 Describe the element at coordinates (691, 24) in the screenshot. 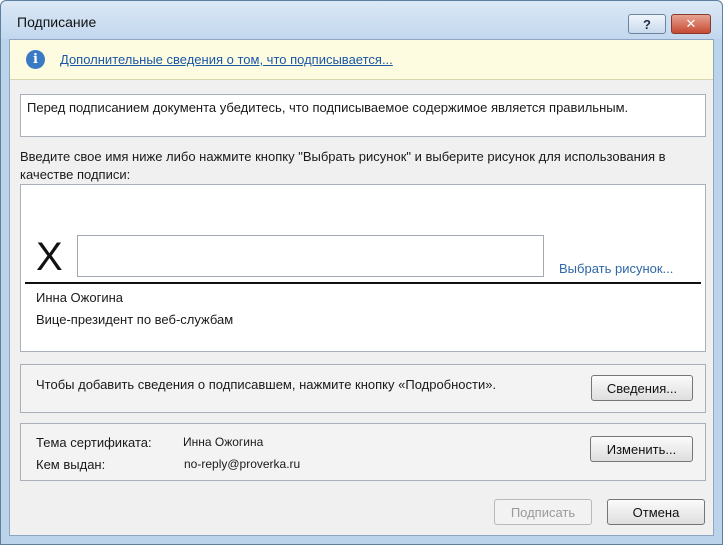

I see `close-button: ✕` at that location.